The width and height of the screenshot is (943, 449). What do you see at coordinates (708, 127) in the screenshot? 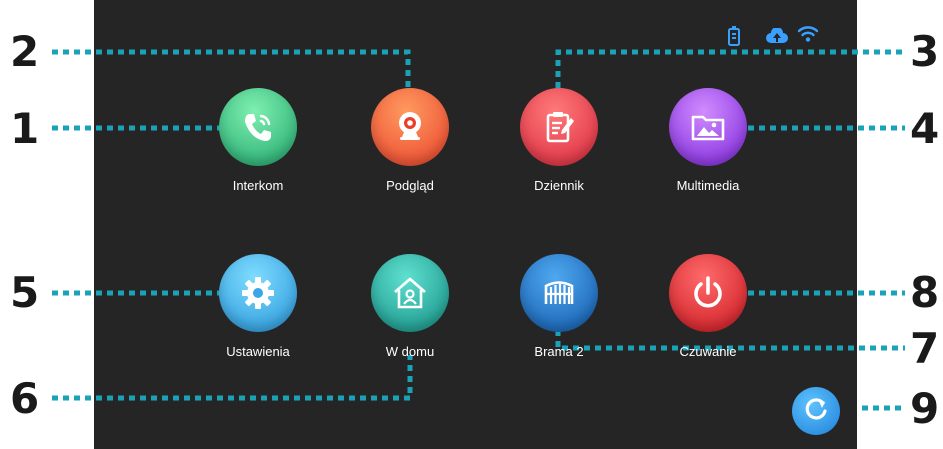
I see `folder-image-icon` at bounding box center [708, 127].